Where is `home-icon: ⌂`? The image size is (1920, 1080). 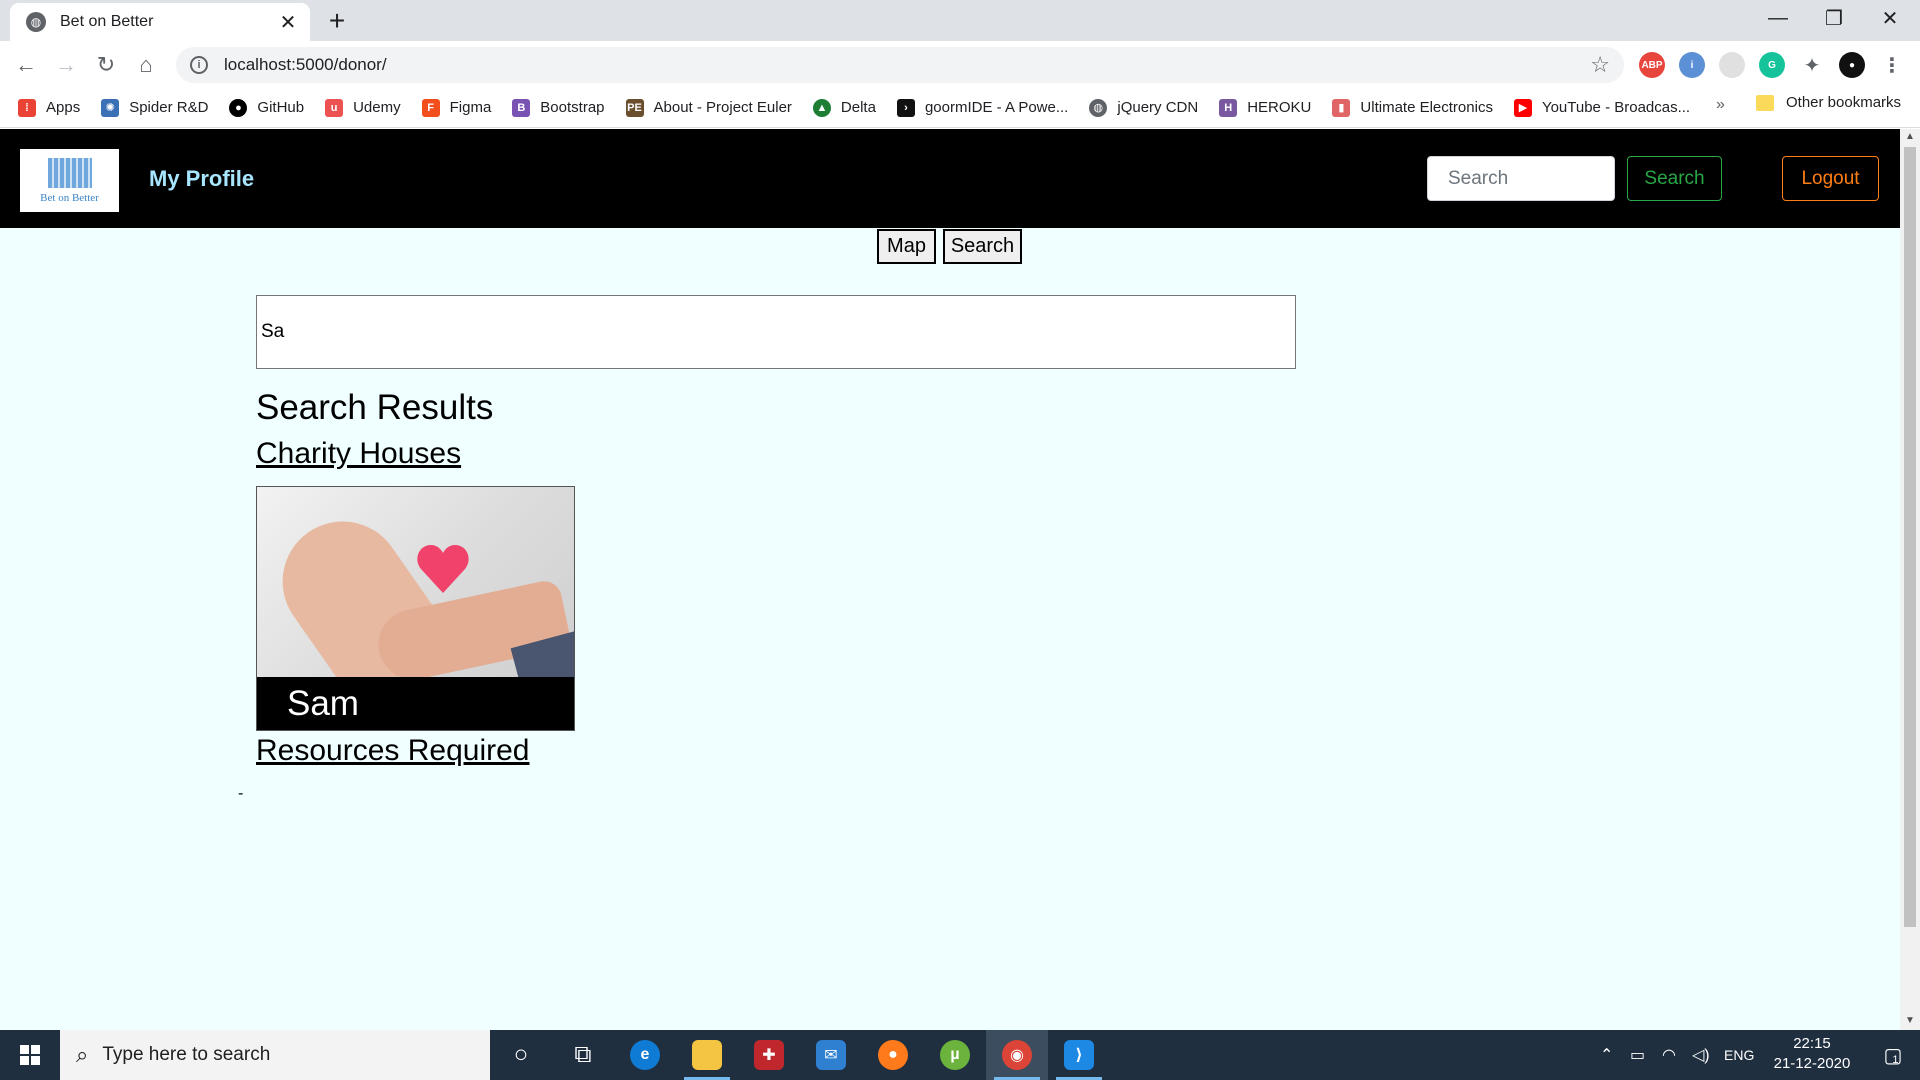 home-icon: ⌂ is located at coordinates (146, 65).